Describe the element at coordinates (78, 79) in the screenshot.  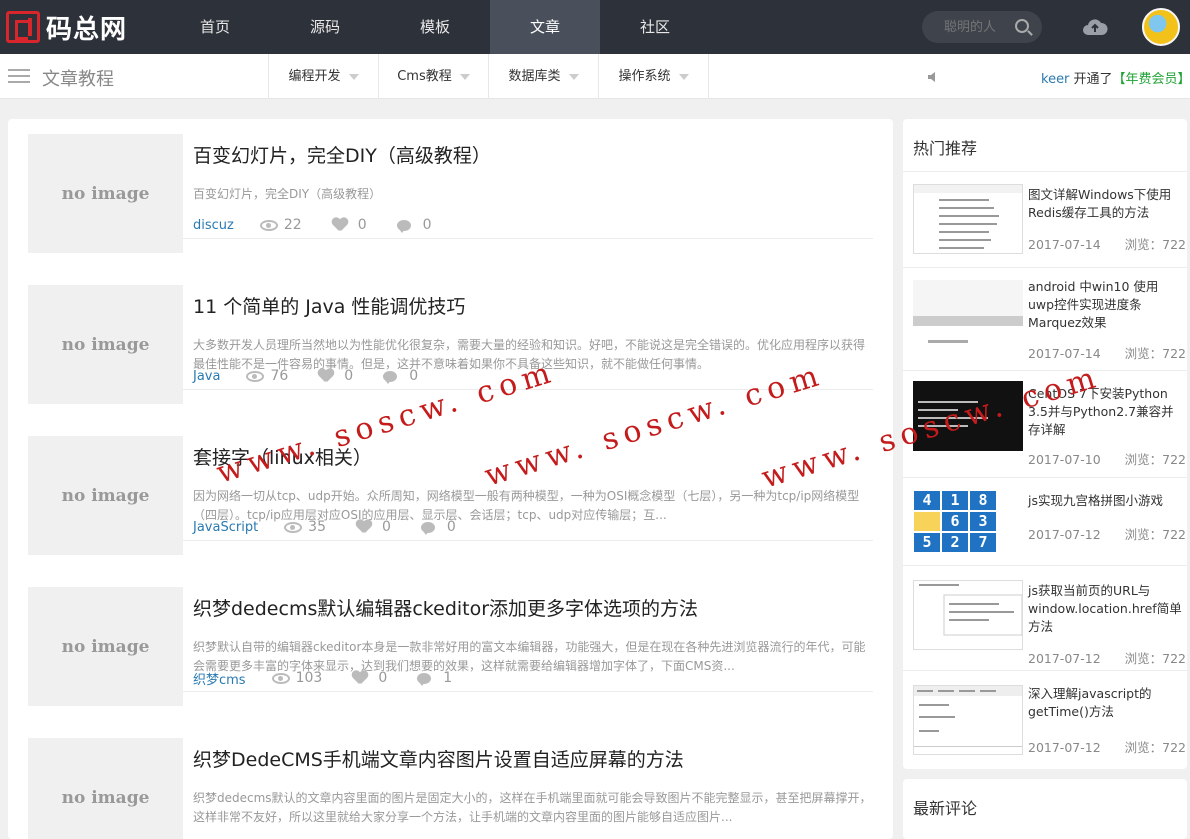
I see `section-title: 文章教程` at that location.